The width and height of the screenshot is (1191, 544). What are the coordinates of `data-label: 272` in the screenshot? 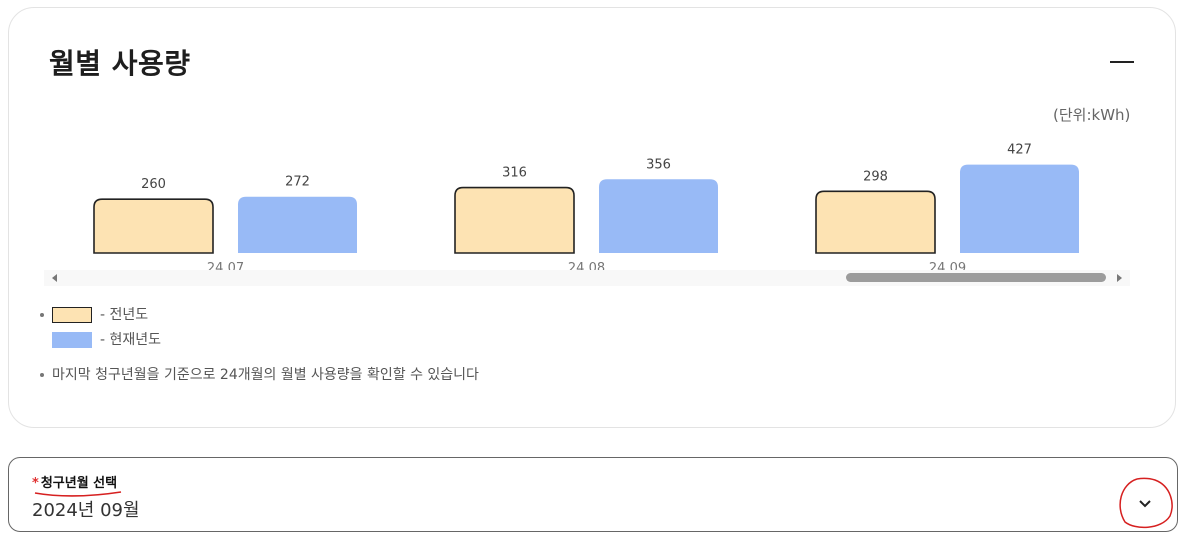 It's located at (297, 182).